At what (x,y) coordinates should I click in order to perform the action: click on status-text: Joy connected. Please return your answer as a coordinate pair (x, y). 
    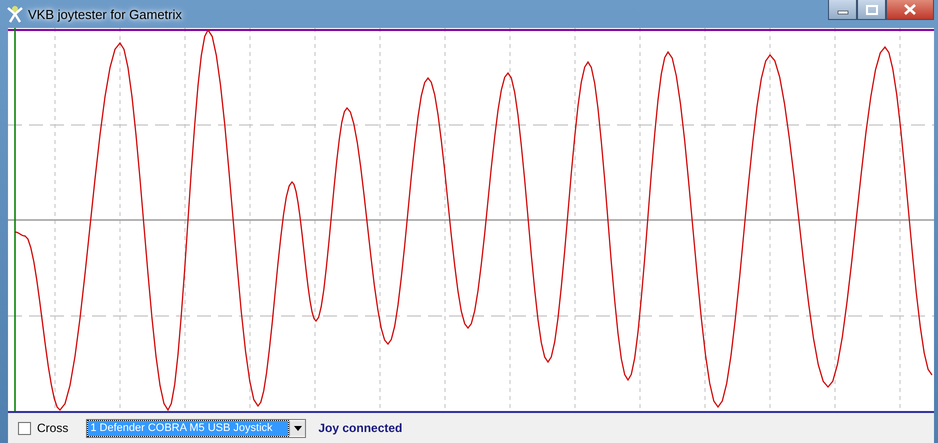
    Looking at the image, I should click on (360, 428).